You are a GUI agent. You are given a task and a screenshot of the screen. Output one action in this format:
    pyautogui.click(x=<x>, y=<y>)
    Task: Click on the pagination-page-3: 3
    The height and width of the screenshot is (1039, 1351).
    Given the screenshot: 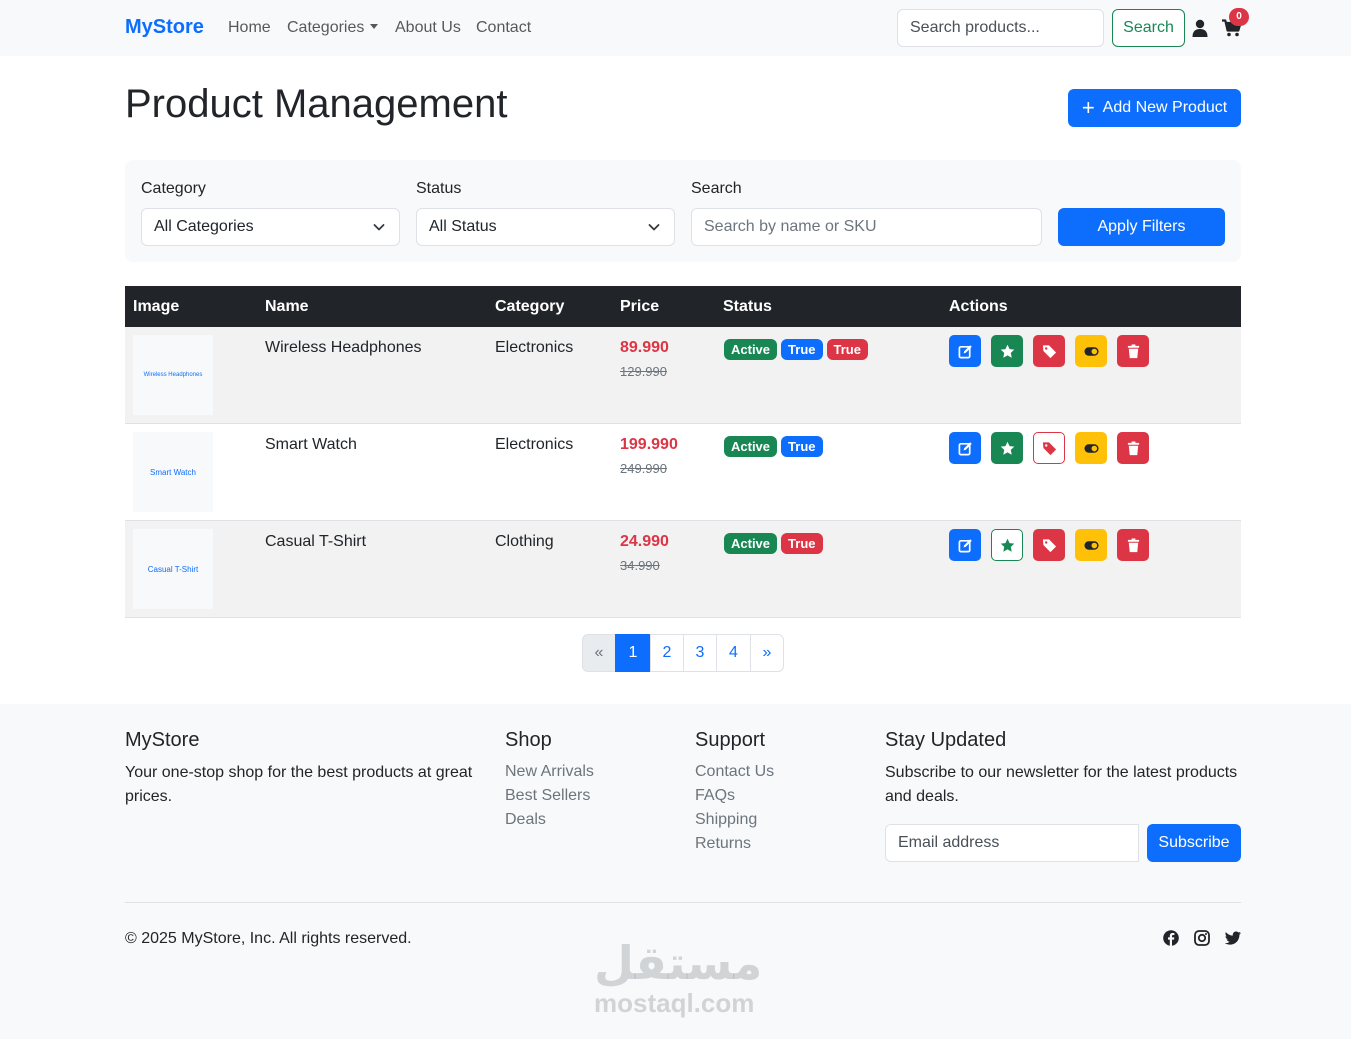 What is the action you would take?
    pyautogui.click(x=700, y=653)
    